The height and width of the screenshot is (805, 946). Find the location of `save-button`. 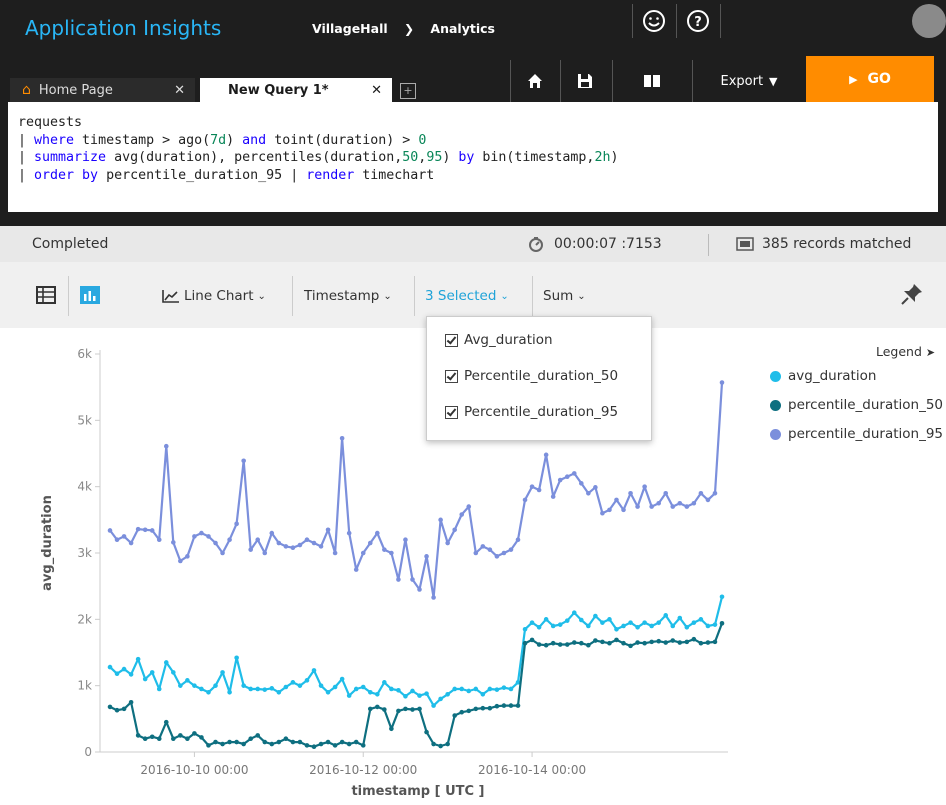

save-button is located at coordinates (584, 81).